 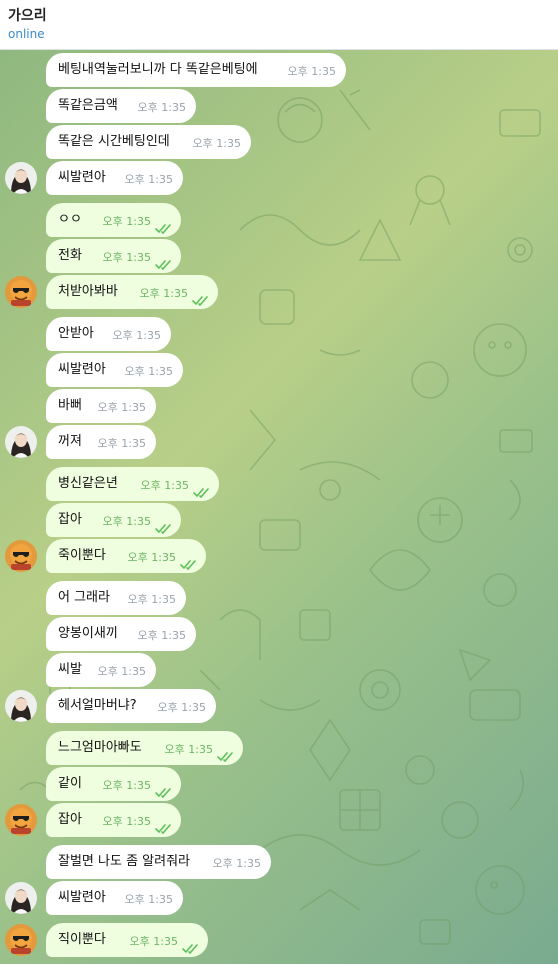 I want to click on incoming-message-bubble: 똑같은 시간베팅인데 오후 1:35, so click(x=148, y=142).